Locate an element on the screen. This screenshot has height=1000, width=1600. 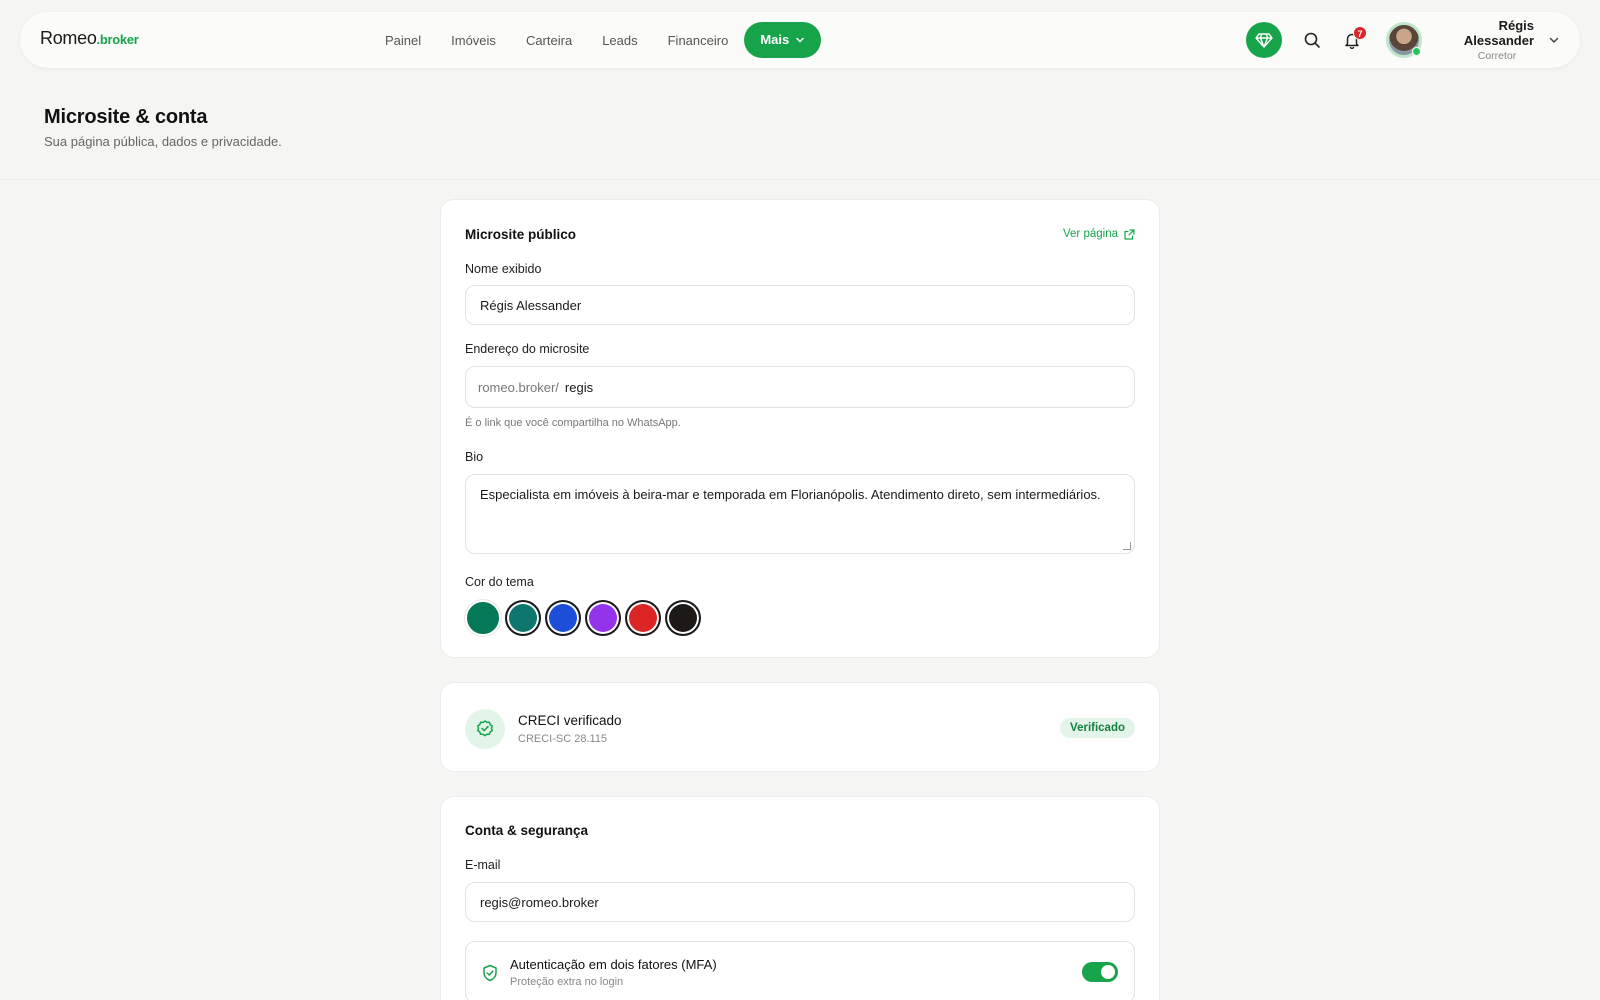
user-menu: Régis Alessander Corretor is located at coordinates (1482, 40).